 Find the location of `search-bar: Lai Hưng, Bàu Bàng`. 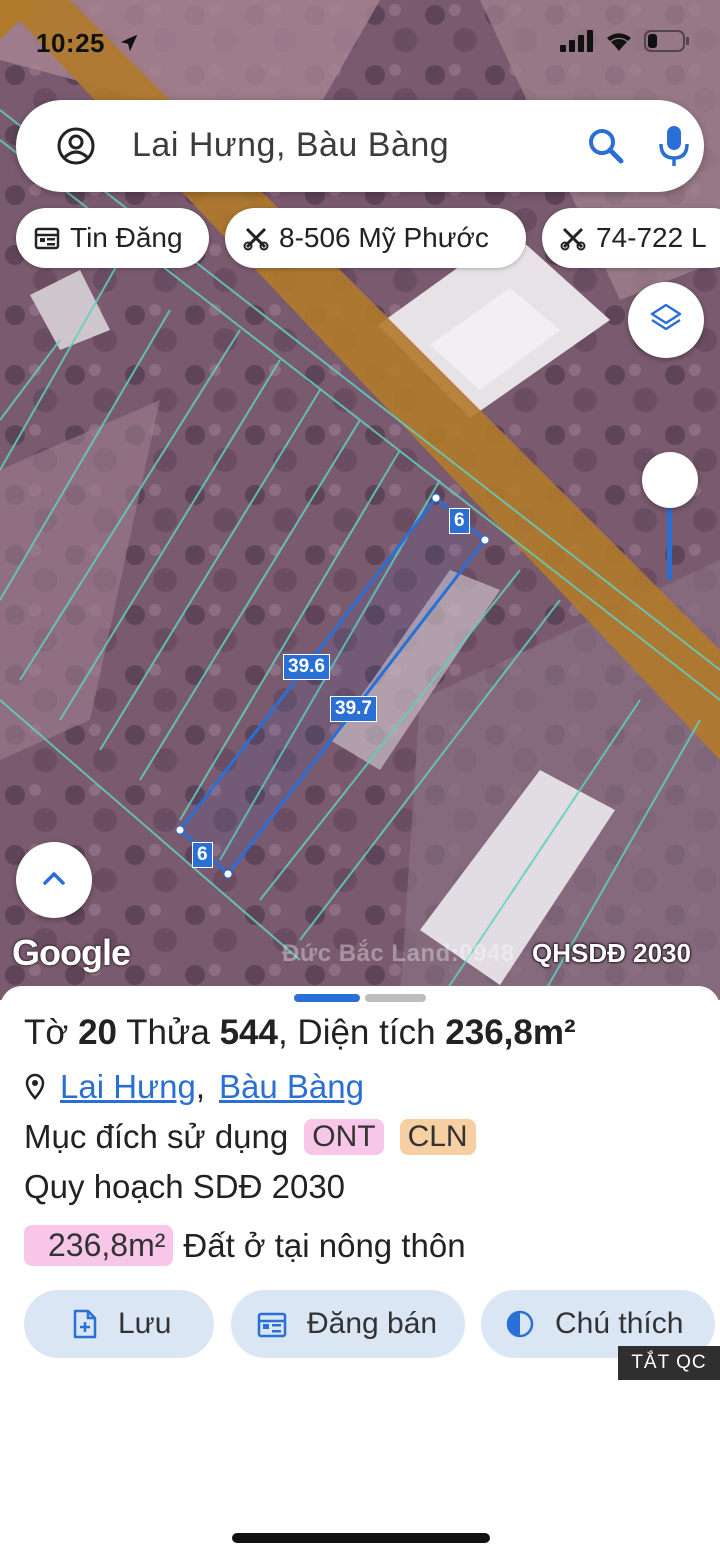

search-bar: Lai Hưng, Bàu Bàng is located at coordinates (360, 146).